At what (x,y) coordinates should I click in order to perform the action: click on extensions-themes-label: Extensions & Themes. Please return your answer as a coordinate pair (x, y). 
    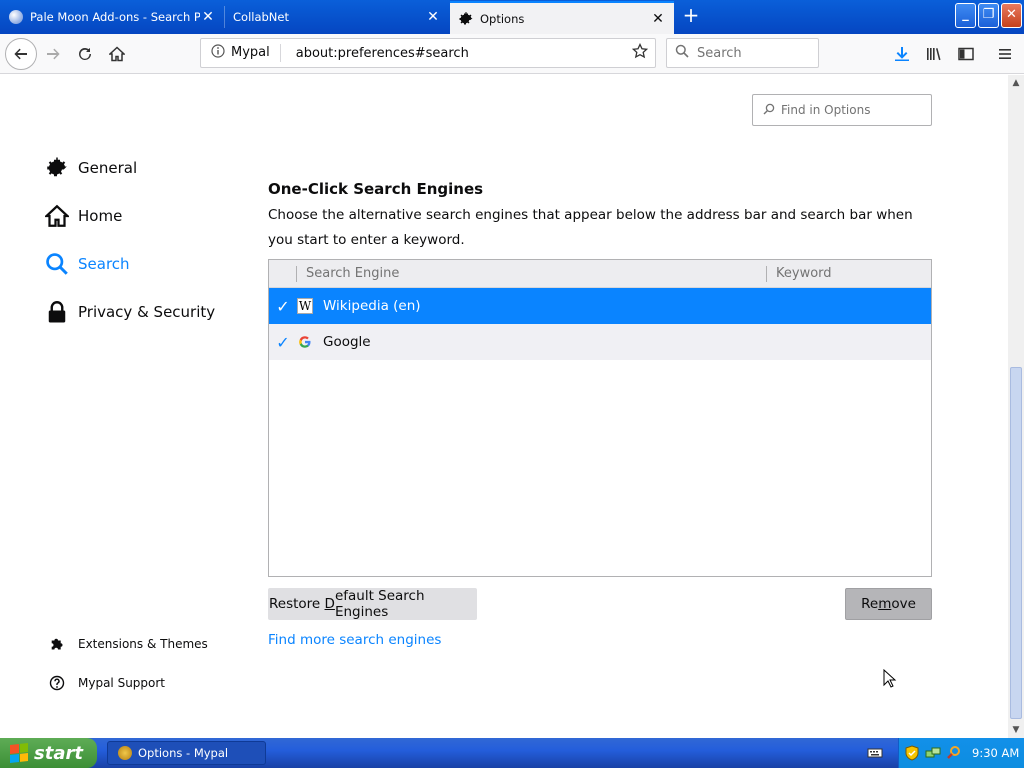
    Looking at the image, I should click on (143, 644).